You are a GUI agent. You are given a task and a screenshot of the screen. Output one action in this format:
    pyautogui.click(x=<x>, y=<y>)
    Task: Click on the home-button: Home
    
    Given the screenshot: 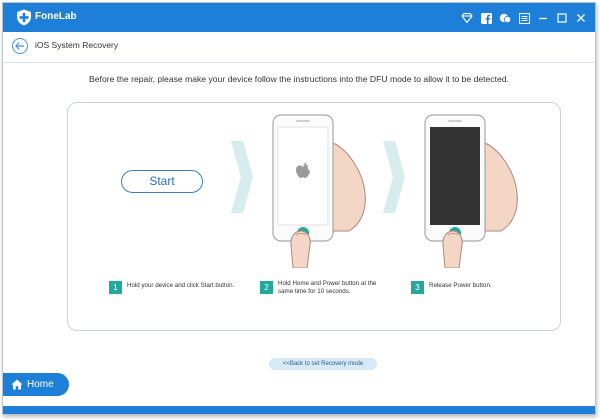 What is the action you would take?
    pyautogui.click(x=36, y=384)
    